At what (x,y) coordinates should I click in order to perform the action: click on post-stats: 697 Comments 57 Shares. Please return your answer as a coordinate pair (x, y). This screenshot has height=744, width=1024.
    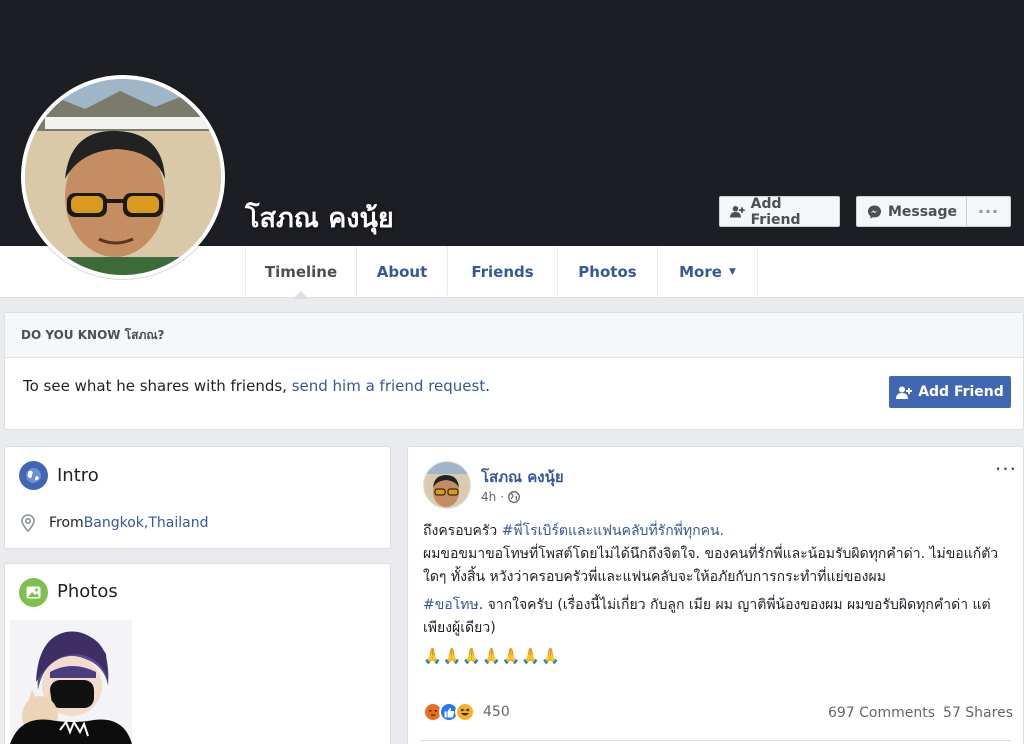
    Looking at the image, I should click on (920, 713).